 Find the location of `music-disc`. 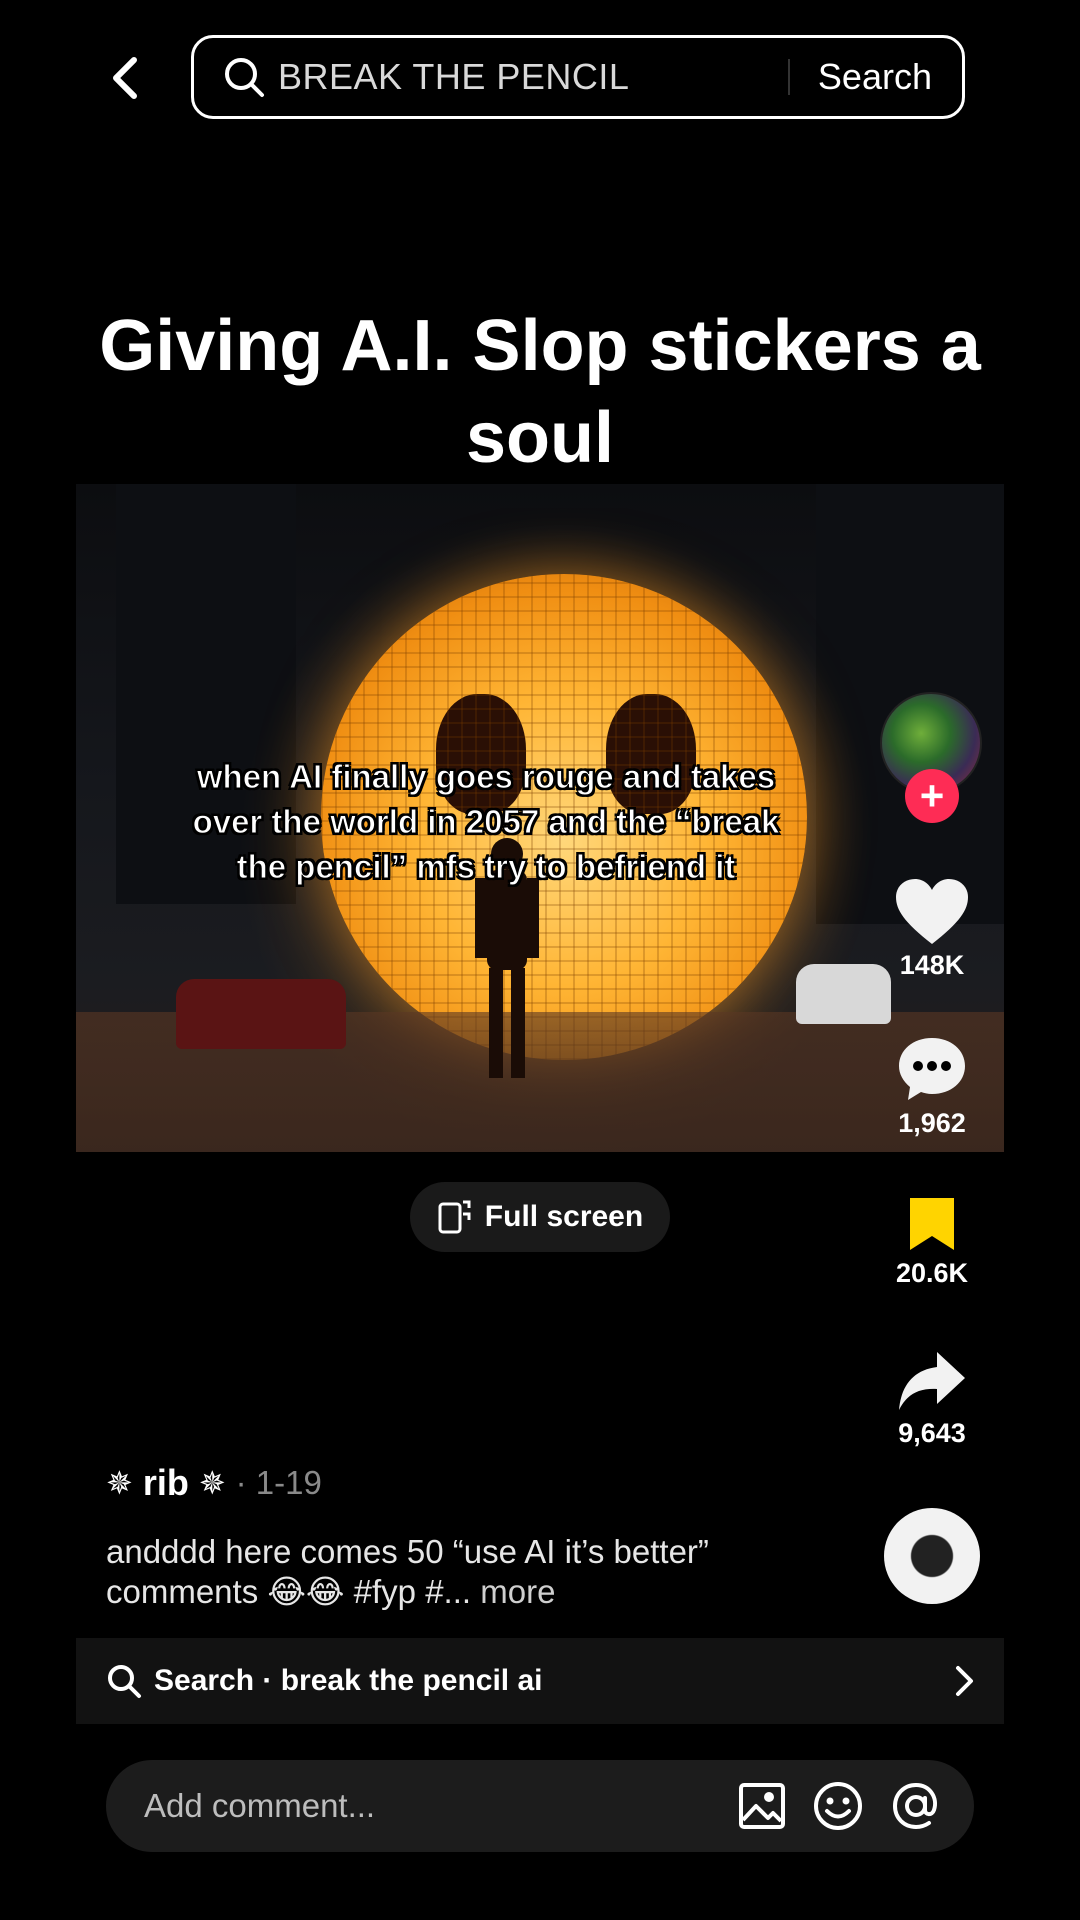

music-disc is located at coordinates (932, 1556).